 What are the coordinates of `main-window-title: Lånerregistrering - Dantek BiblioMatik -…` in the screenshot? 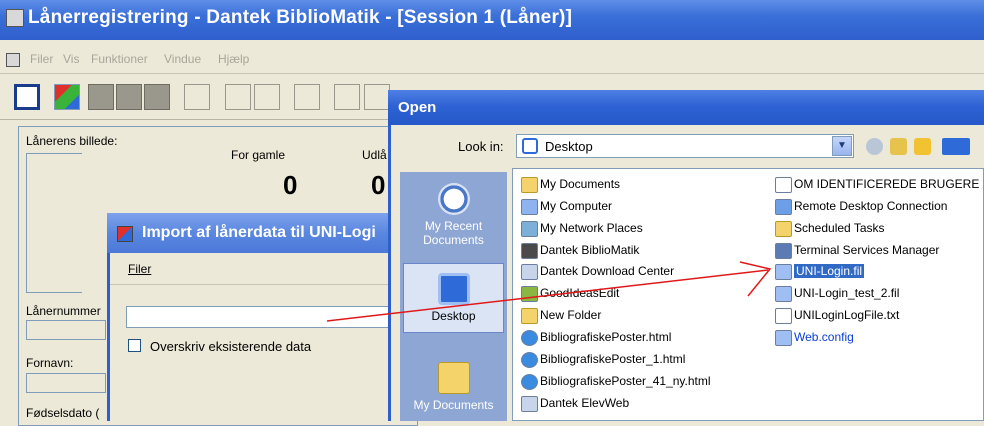 It's located at (492, 20).